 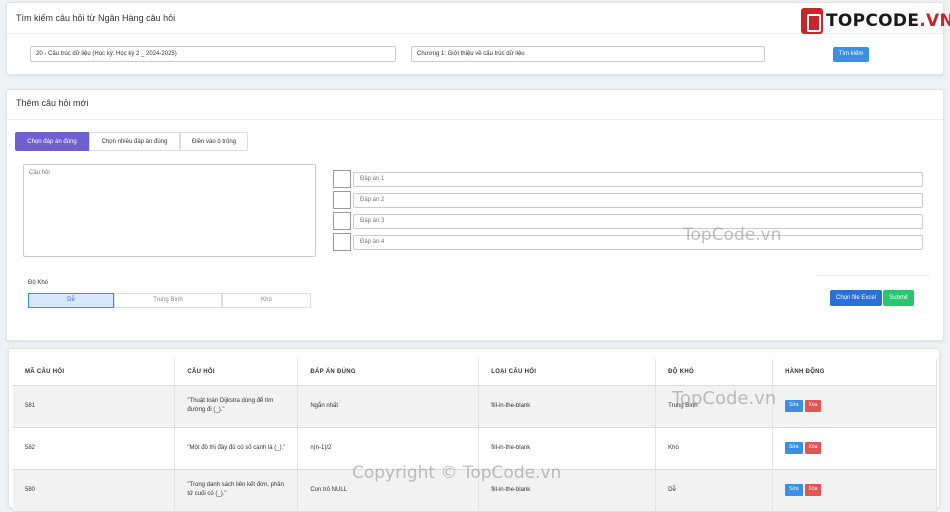 What do you see at coordinates (169, 210) in the screenshot?
I see `question-textarea: Câu hỏi` at bounding box center [169, 210].